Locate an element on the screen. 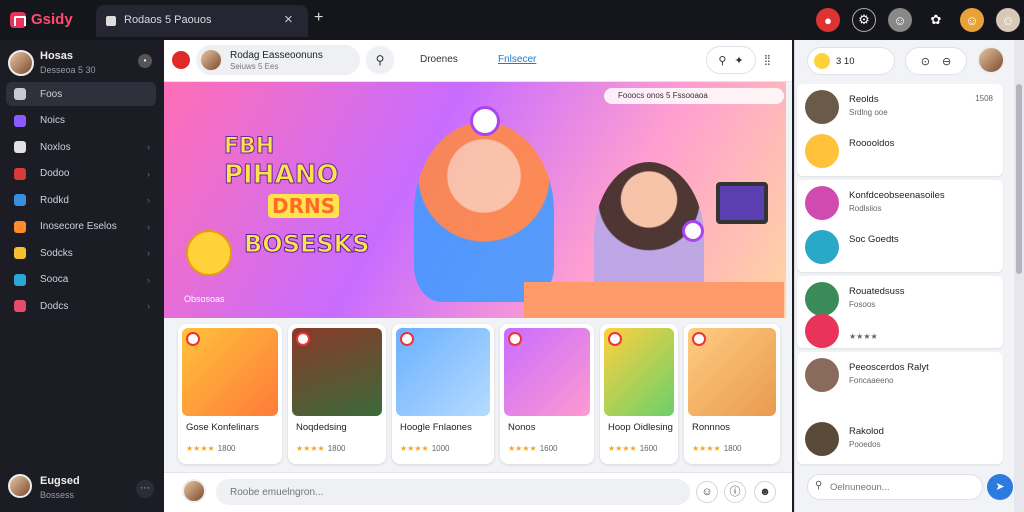  brand: Gsidy is located at coordinates (41, 19).